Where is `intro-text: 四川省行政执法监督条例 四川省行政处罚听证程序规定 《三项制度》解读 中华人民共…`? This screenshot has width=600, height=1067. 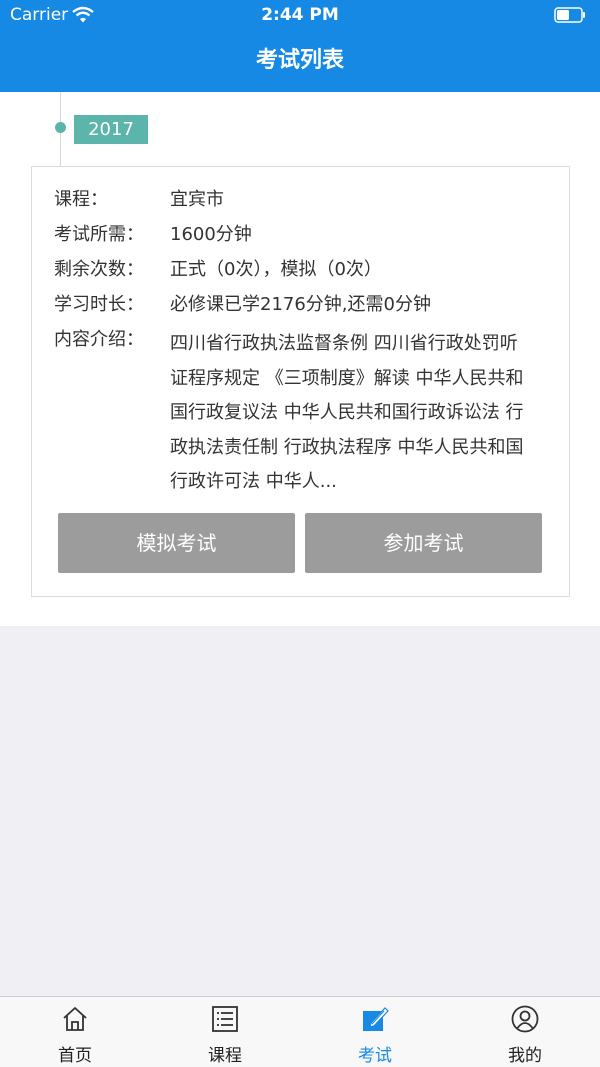
intro-text: 四川省行政执法监督条例 四川省行政处罚听证程序规定 《三项制度》解读 中华人民共… is located at coordinates (347, 412).